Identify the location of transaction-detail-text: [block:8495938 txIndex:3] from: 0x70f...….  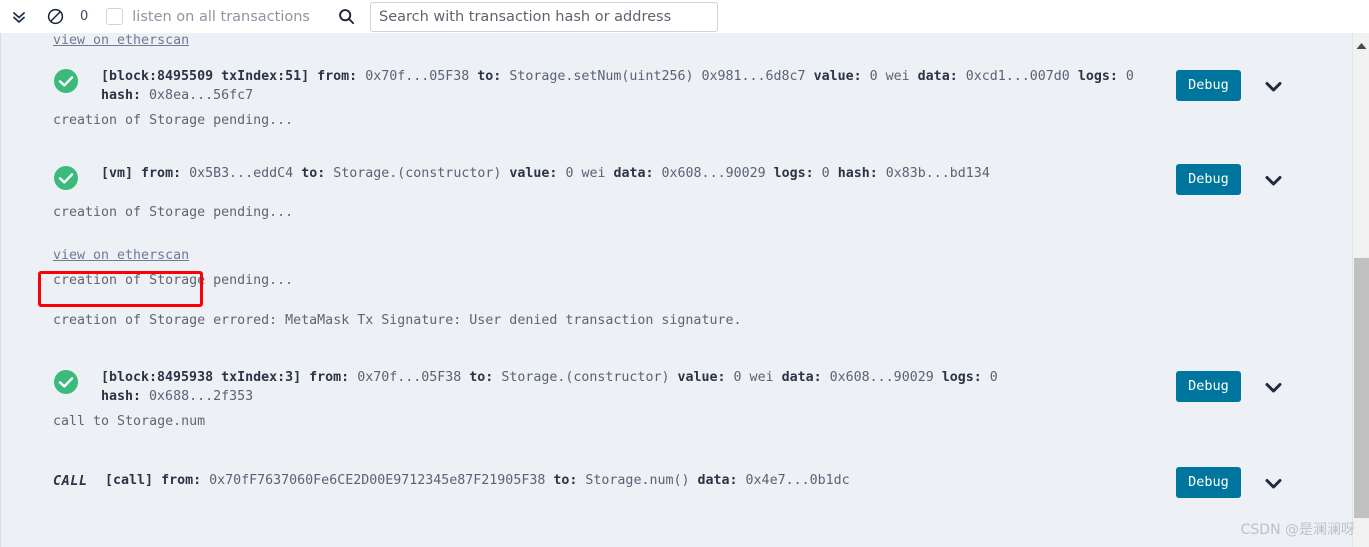
(549, 386).